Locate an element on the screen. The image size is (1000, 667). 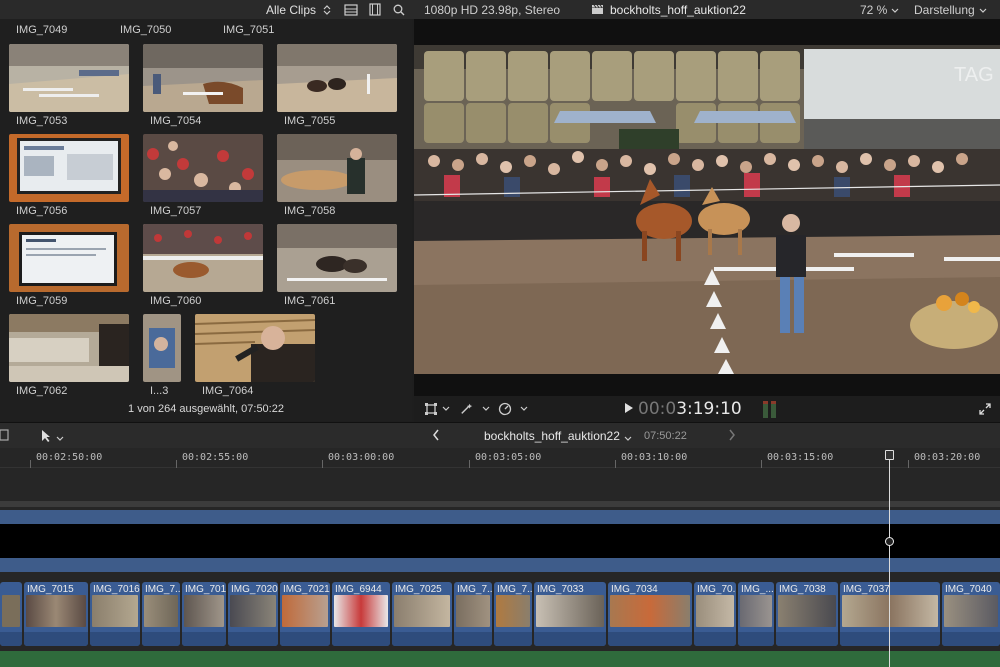
clip-label: IMG_7062 is located at coordinates (42, 391).